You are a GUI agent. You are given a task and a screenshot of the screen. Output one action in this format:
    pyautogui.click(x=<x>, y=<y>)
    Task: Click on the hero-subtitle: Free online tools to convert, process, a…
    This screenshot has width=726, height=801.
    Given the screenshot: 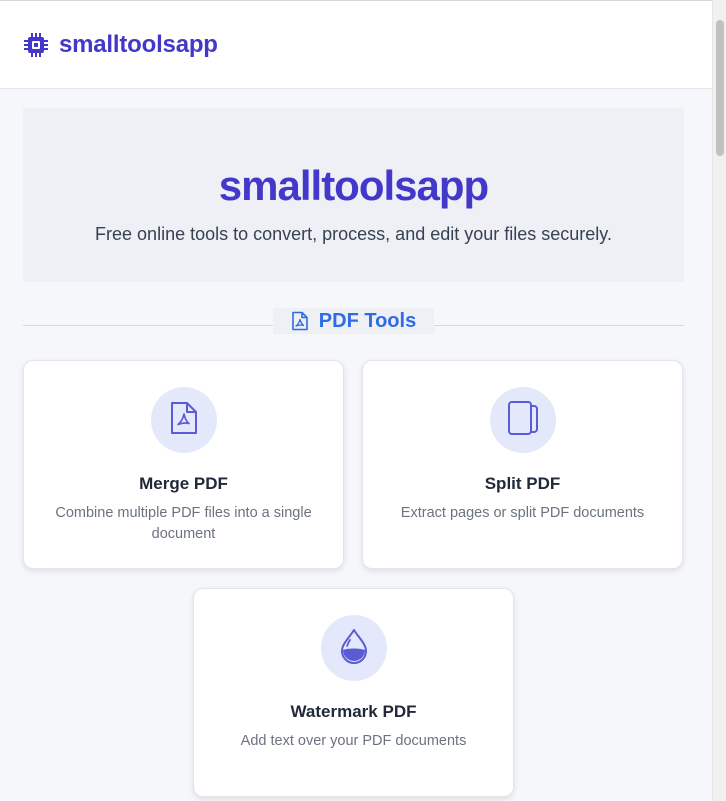 What is the action you would take?
    pyautogui.click(x=353, y=234)
    